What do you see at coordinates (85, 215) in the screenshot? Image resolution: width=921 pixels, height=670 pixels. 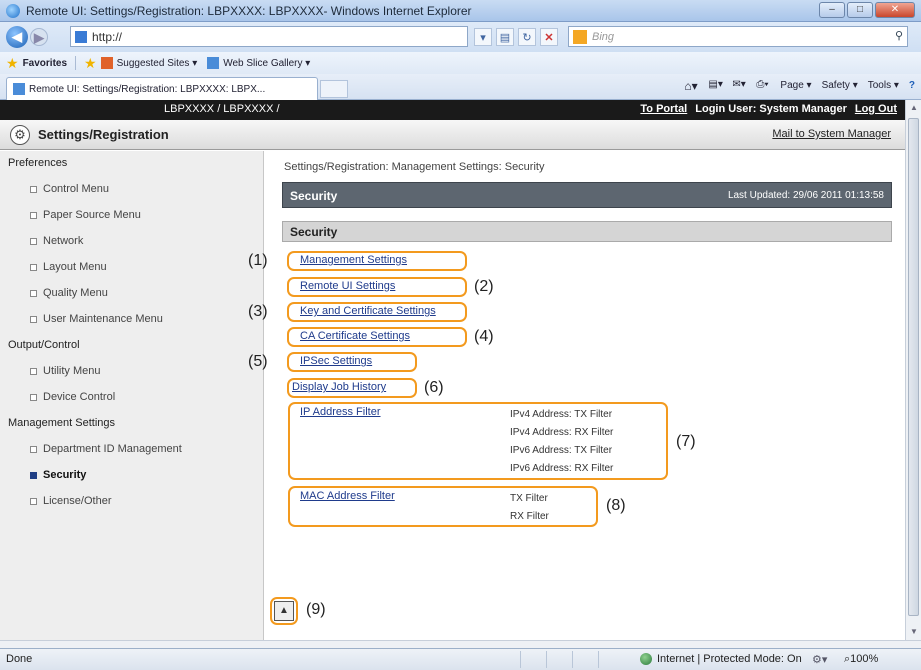 I see `sidebar-item-paper-source-menu: Paper Source Menu` at bounding box center [85, 215].